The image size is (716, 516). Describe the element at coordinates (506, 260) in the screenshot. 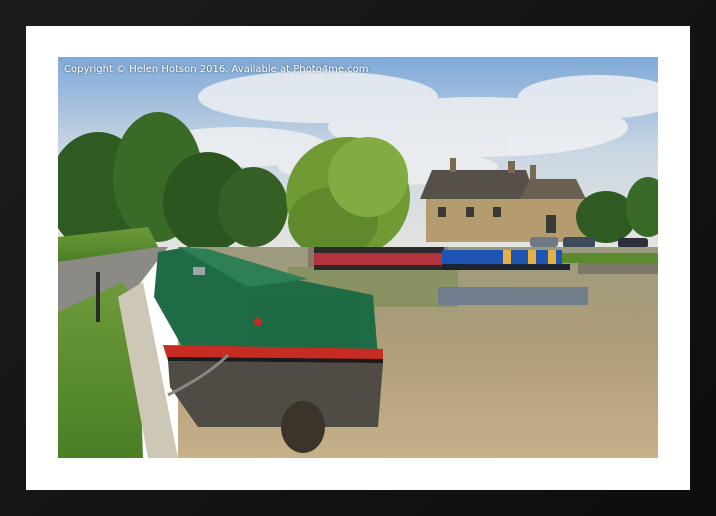

I see `blue-narrowboats` at that location.